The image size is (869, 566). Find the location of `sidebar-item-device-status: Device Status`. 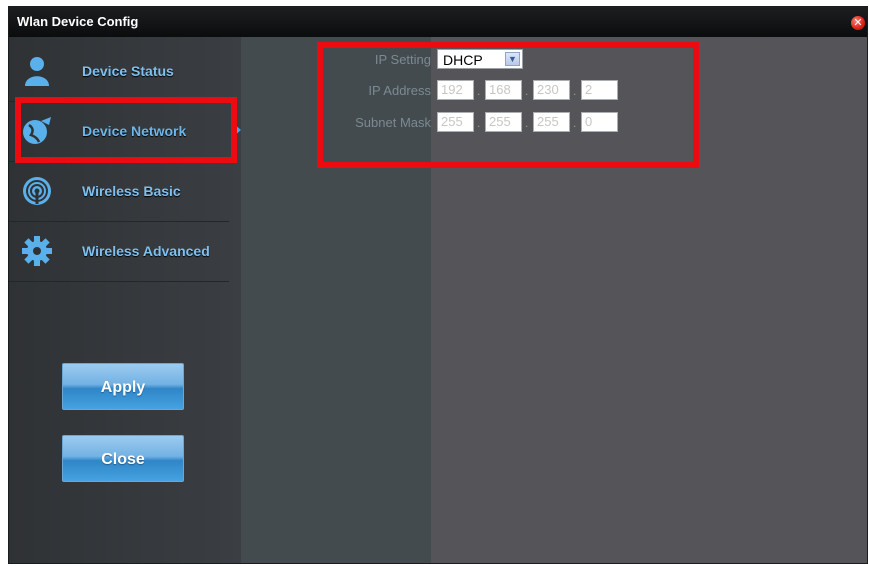

sidebar-item-device-status: Device Status is located at coordinates (119, 71).